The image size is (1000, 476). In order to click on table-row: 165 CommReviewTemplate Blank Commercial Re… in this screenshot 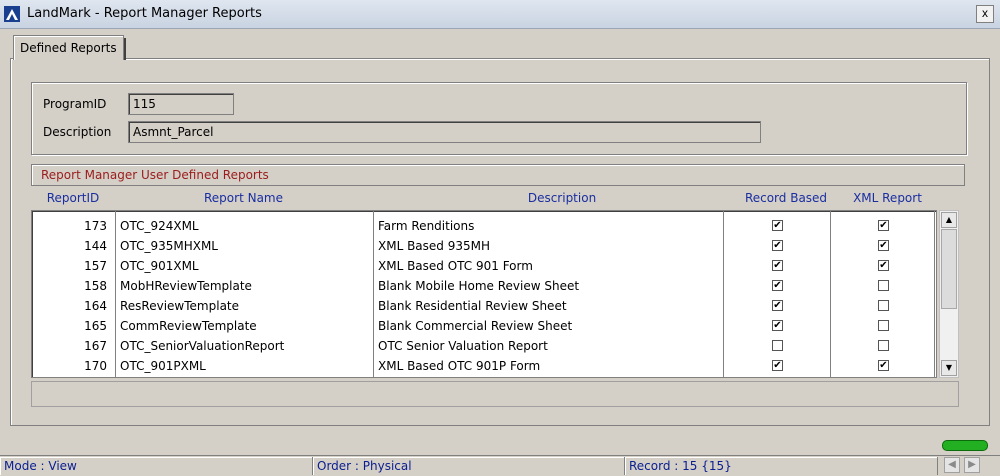, I will do `click(484, 326)`.